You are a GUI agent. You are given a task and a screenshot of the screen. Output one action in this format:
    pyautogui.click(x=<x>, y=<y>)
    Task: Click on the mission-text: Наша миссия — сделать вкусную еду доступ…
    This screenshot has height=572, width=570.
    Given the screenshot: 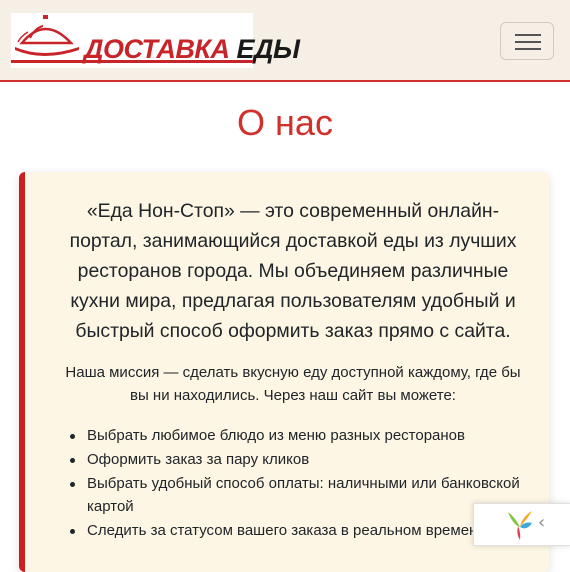 What is the action you would take?
    pyautogui.click(x=293, y=384)
    